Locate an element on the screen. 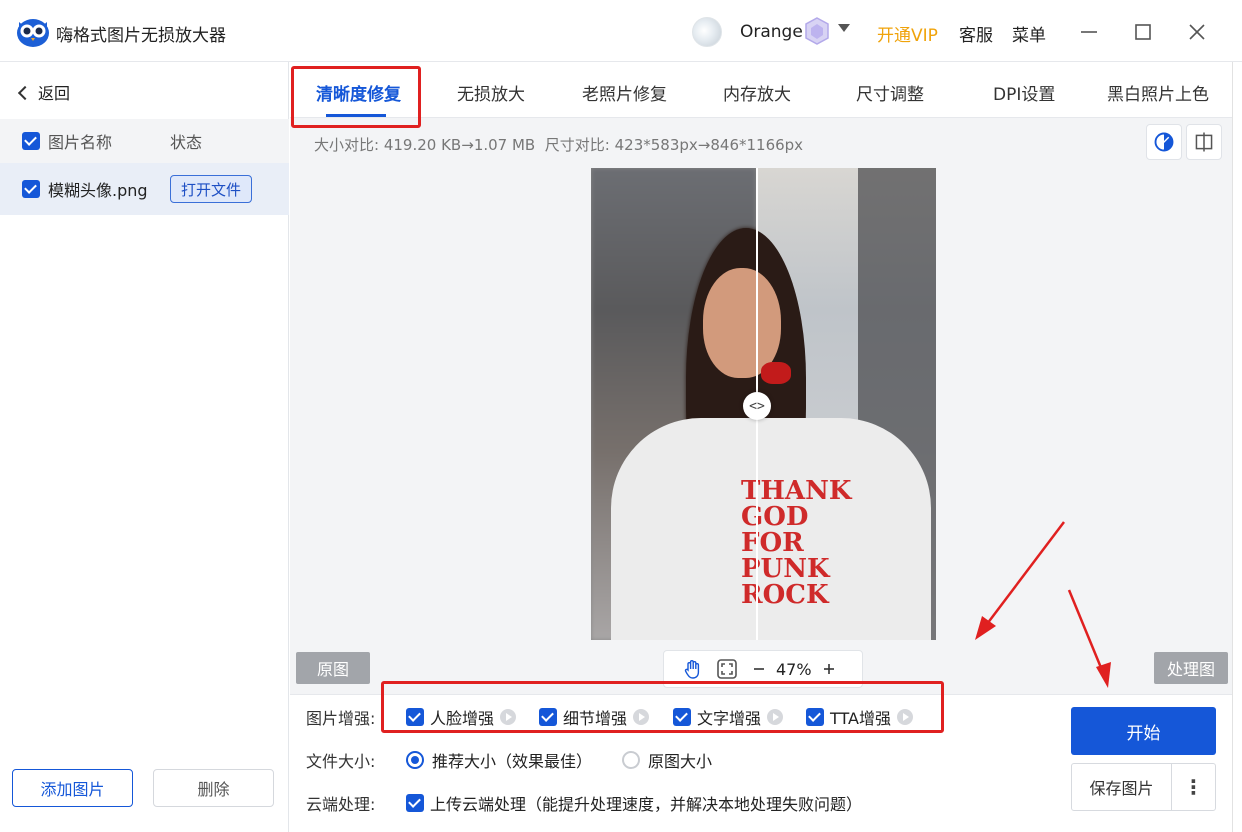  cloud-option: 上传云端处理（能提升处理速度，并解决本地处理失败问题） is located at coordinates (634, 803).